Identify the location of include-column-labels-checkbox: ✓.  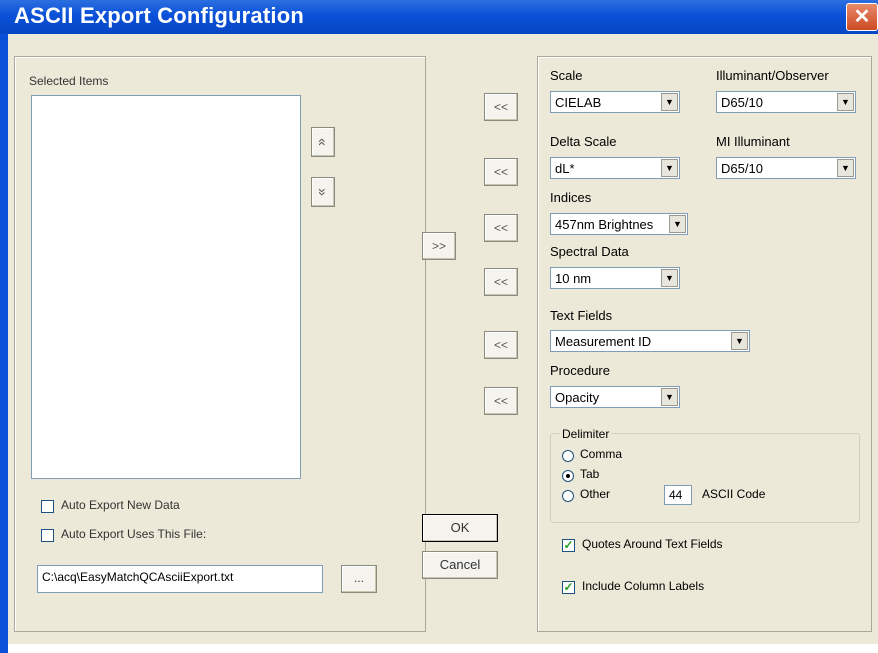
(568, 587).